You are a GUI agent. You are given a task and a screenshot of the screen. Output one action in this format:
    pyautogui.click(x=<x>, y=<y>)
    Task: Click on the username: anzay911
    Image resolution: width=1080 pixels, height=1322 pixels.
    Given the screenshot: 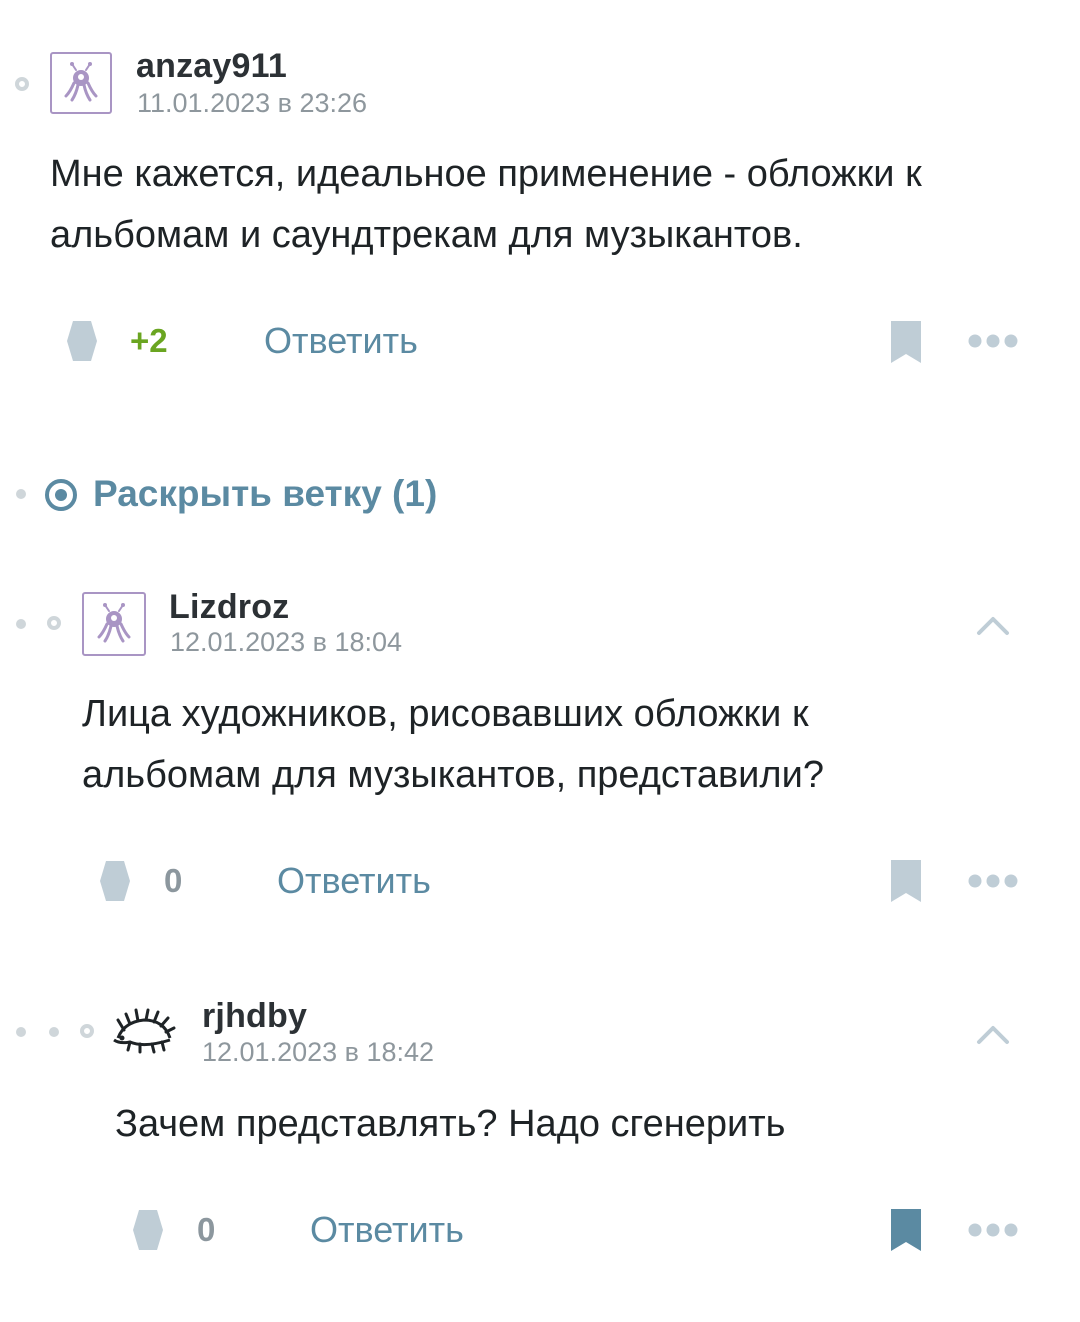 What is the action you would take?
    pyautogui.click(x=211, y=66)
    